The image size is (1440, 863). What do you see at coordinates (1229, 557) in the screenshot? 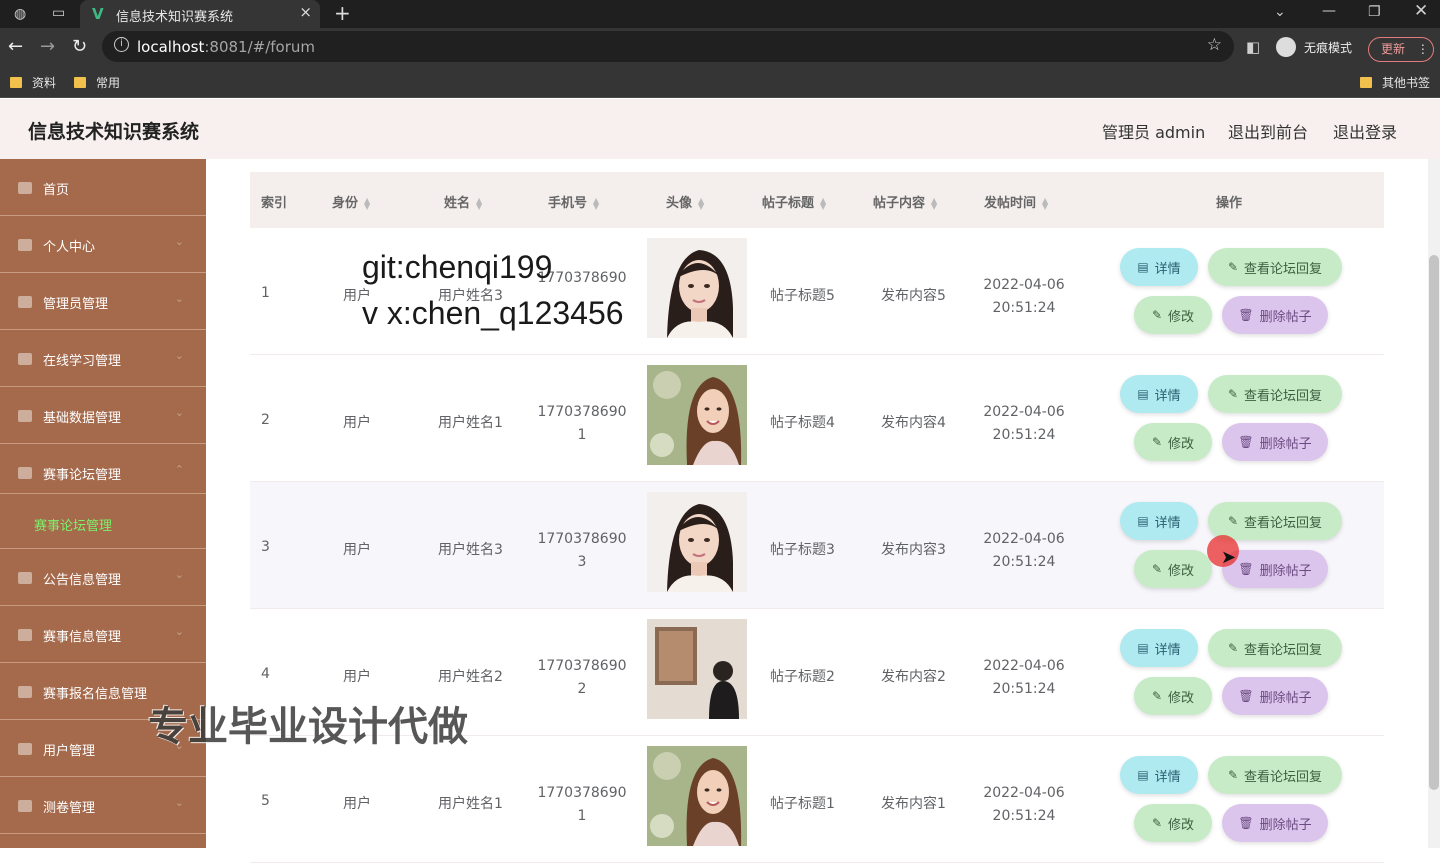
I see `mouse-cursor-icon: ➤` at bounding box center [1229, 557].